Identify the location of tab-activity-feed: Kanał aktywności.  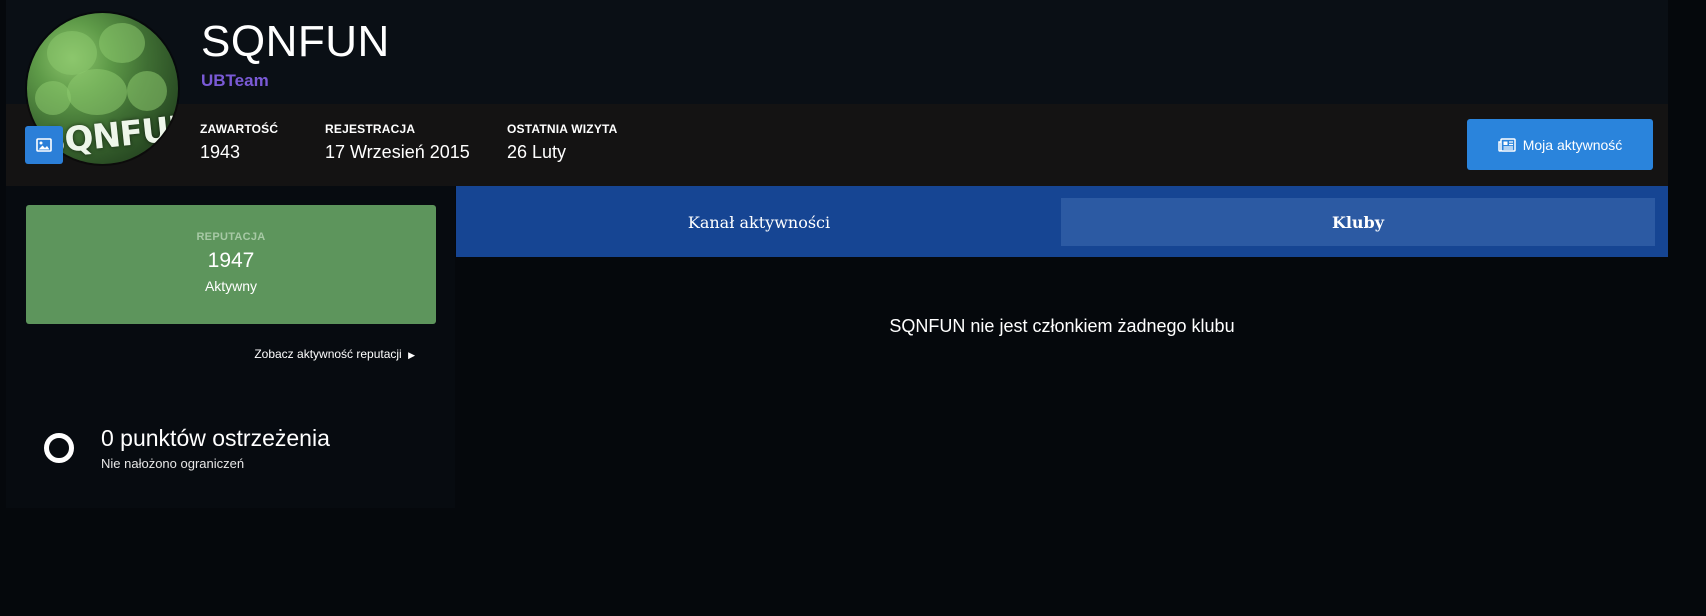
(759, 222).